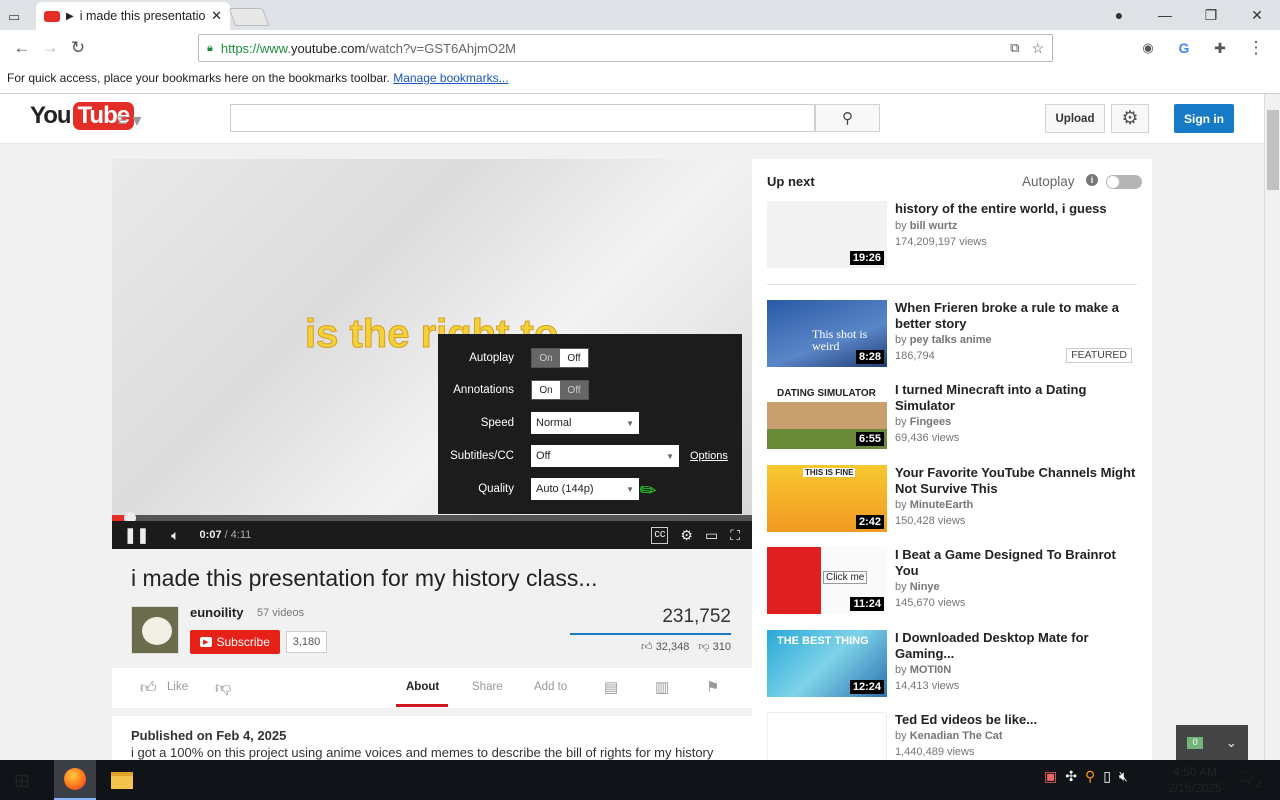 The width and height of the screenshot is (1280, 800). I want to click on rec-by: by, so click(901, 422).